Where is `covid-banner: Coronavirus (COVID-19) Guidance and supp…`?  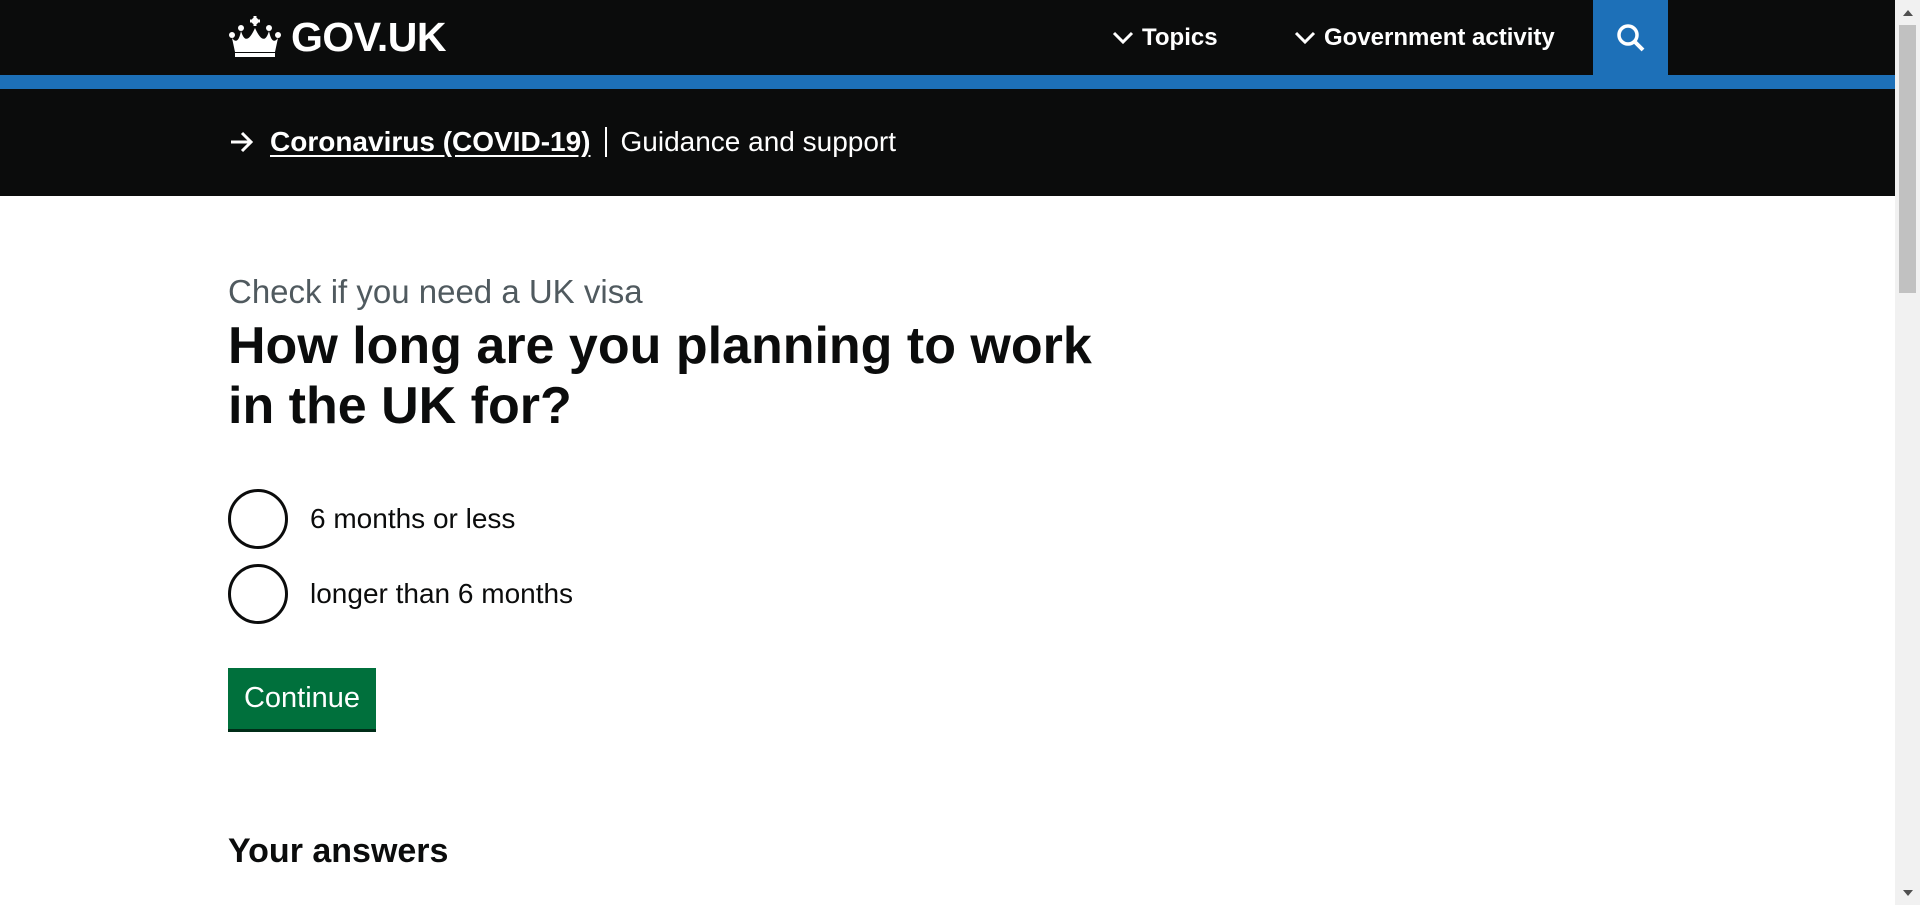
covid-banner: Coronavirus (COVID-19) Guidance and supp… is located at coordinates (947, 142).